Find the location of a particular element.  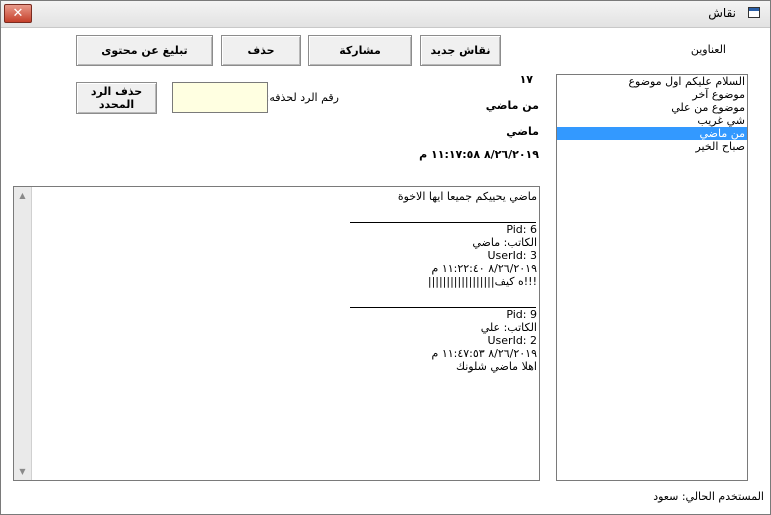

post-author: ماضي is located at coordinates (522, 131).